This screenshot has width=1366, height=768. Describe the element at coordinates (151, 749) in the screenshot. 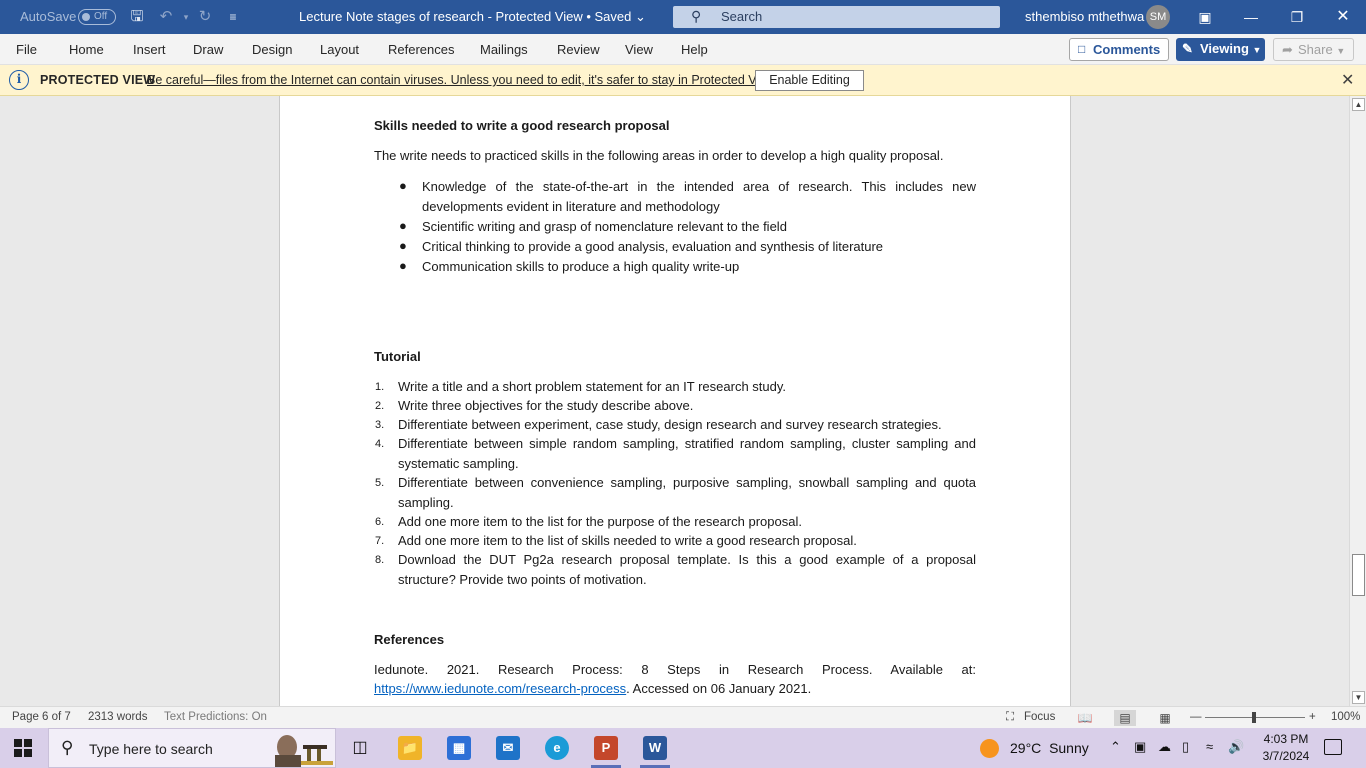

I see `taskbar-search-placeholder: Type here to search` at that location.